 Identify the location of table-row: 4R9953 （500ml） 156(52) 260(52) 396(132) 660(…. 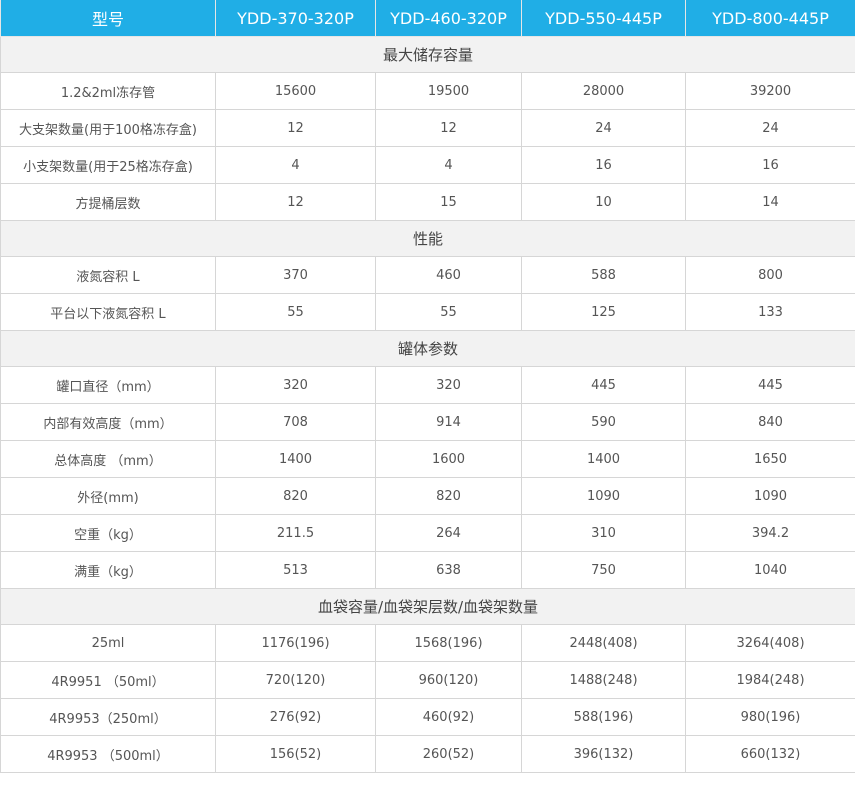
(427, 754).